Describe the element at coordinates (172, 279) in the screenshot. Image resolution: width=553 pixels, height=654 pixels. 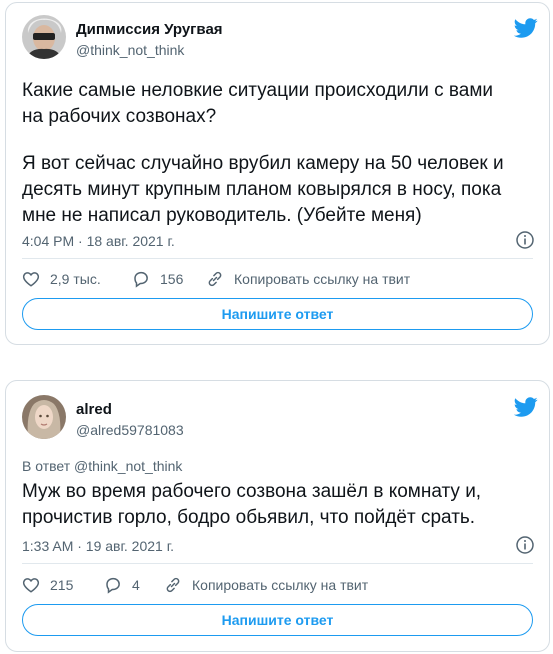
I see `reply-count: 156` at that location.